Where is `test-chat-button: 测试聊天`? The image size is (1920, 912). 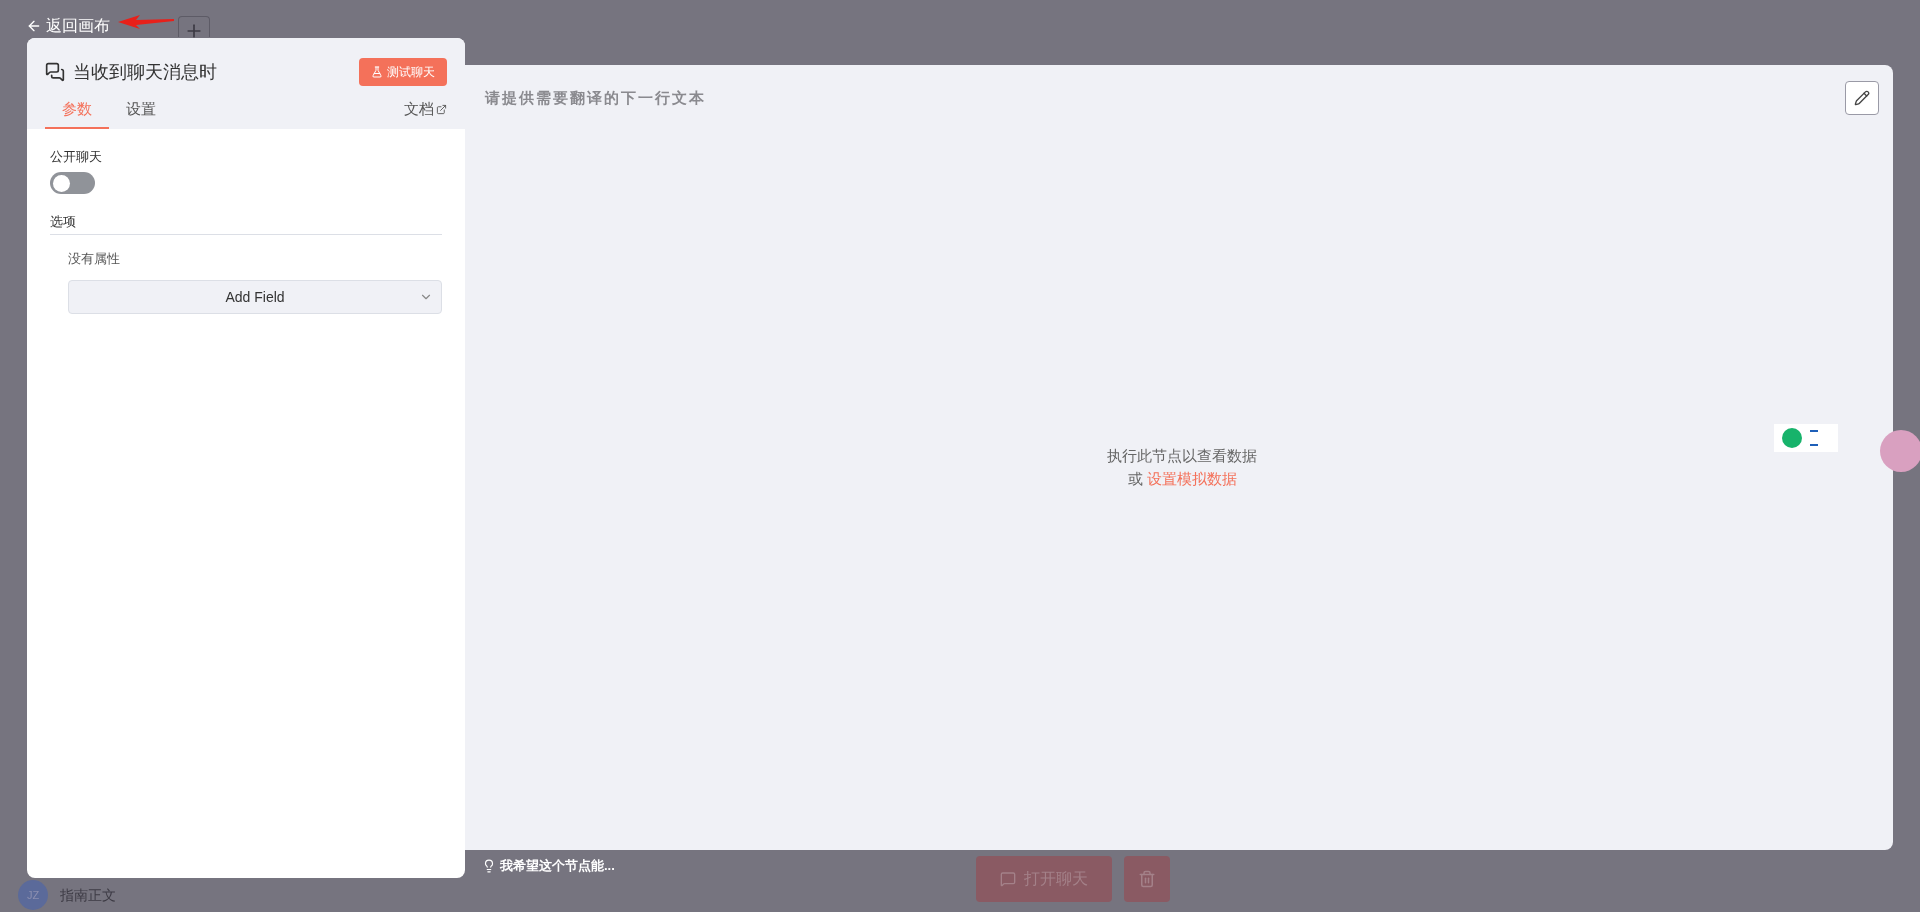
test-chat-button: 测试聊天 is located at coordinates (403, 72).